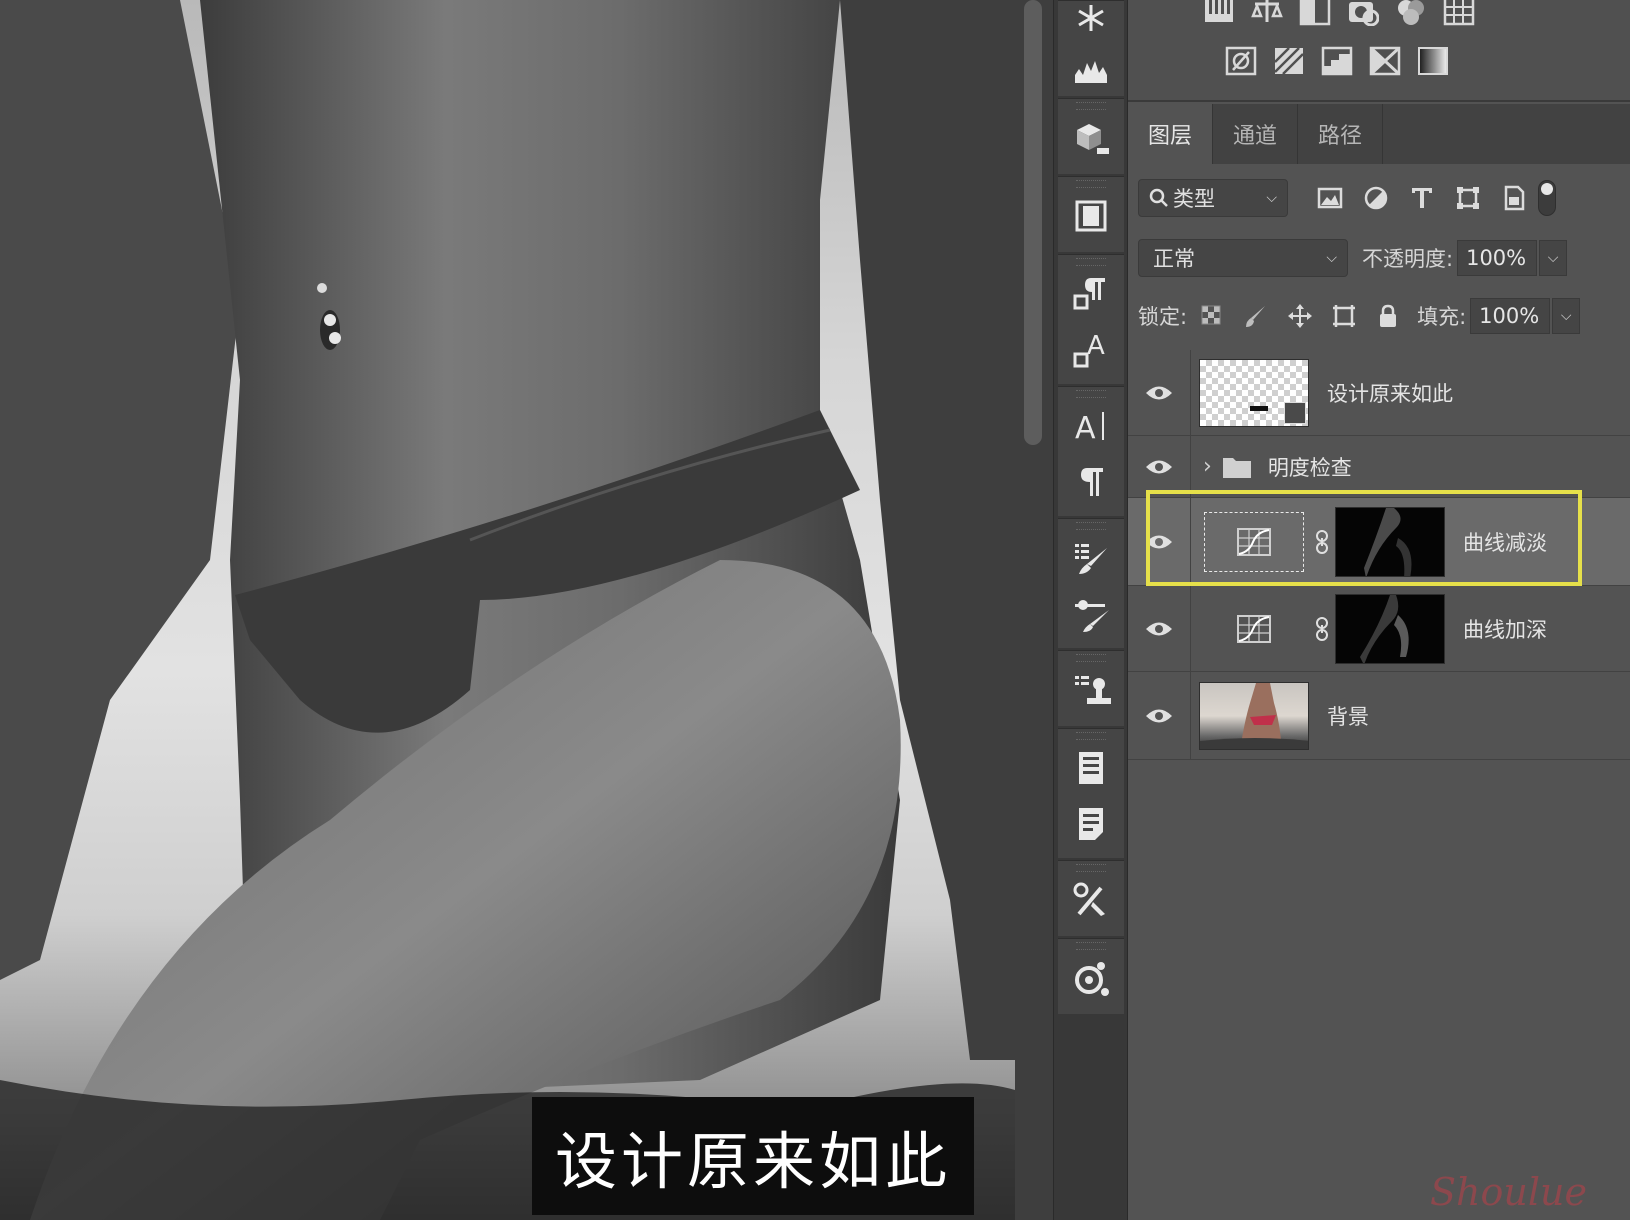 The image size is (1630, 1220). What do you see at coordinates (1379, 716) in the screenshot?
I see `layer-row-background: 背景` at bounding box center [1379, 716].